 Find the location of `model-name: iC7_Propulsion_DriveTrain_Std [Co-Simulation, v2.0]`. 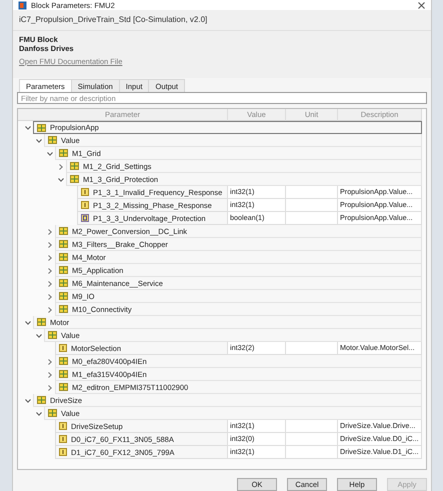

model-name: iC7_Propulsion_DriveTrain_Std [Co-Simulation, v2.0] is located at coordinates (222, 22).